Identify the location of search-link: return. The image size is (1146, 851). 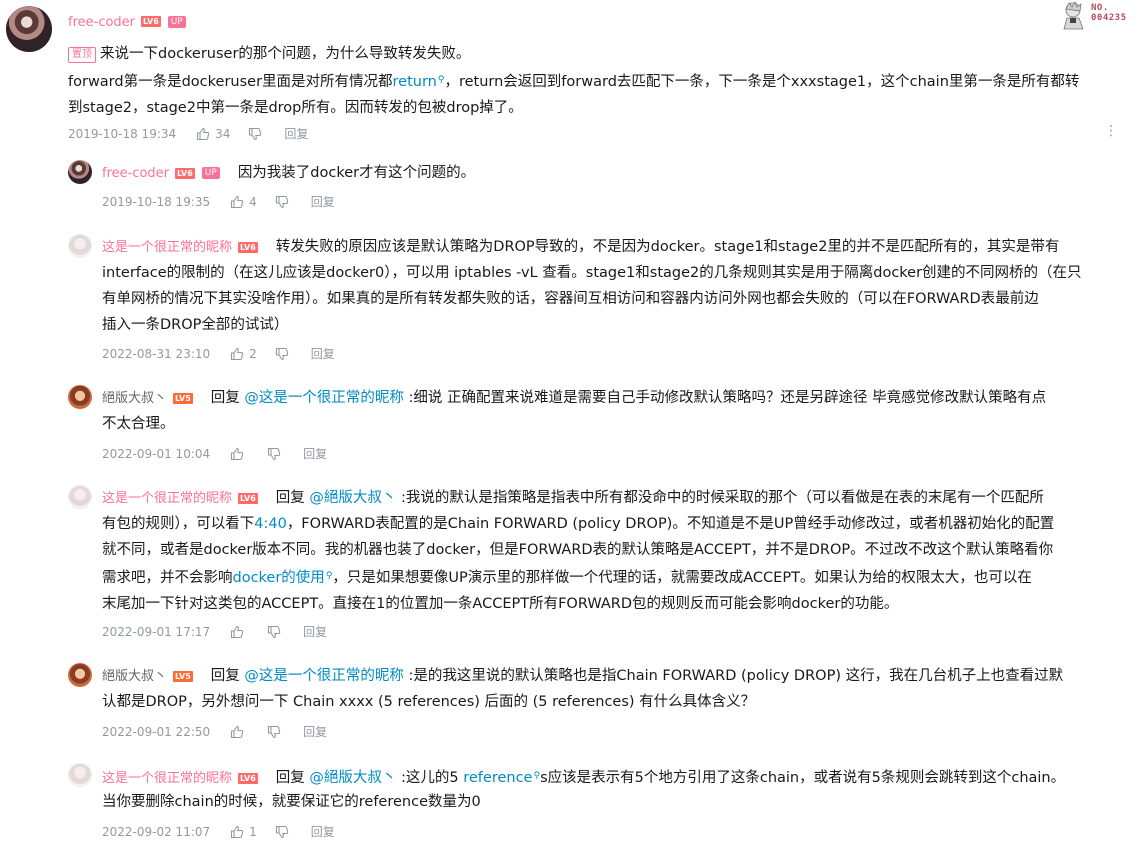
(415, 82).